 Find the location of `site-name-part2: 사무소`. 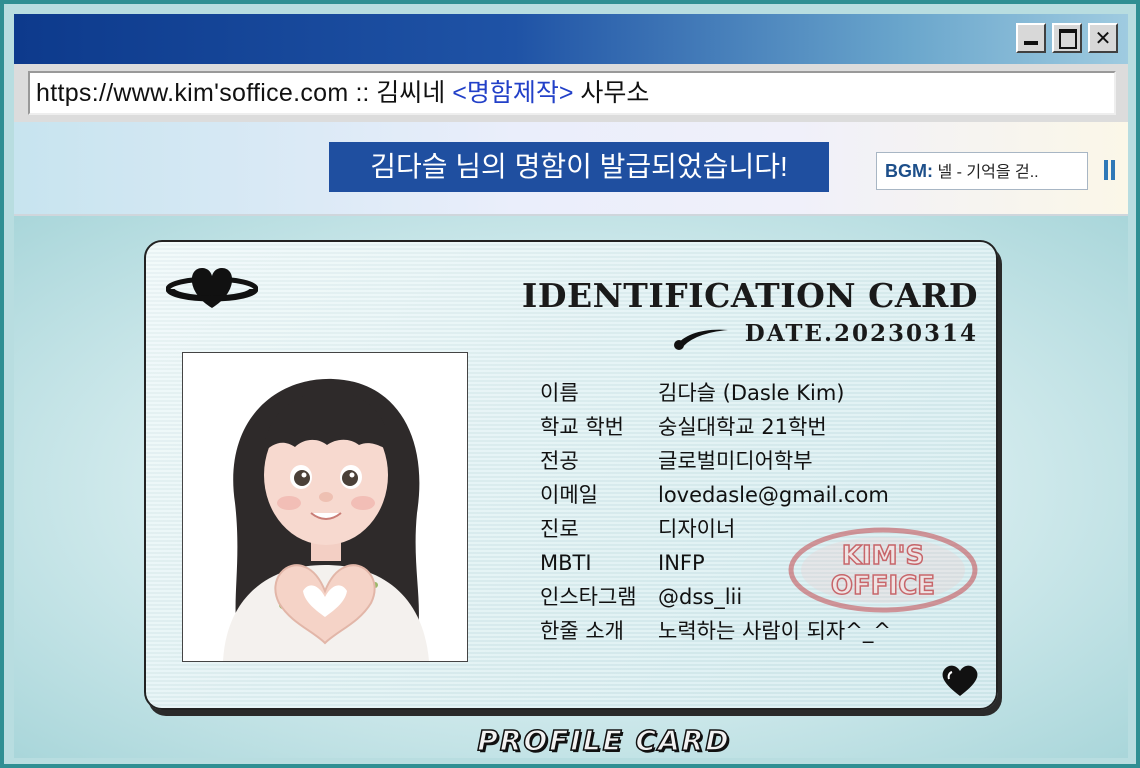

site-name-part2: 사무소 is located at coordinates (611, 93).